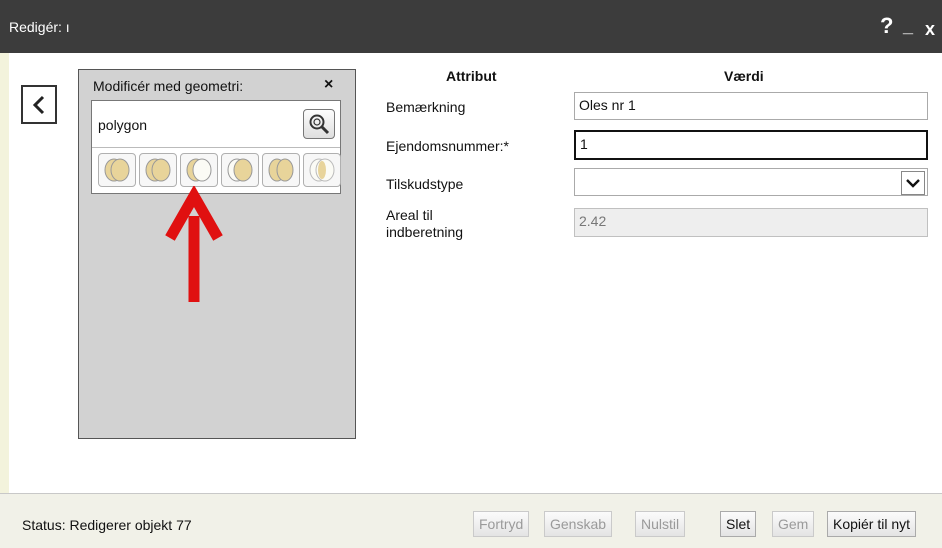 The height and width of the screenshot is (548, 942). I want to click on zoom-to-icon, so click(319, 124).